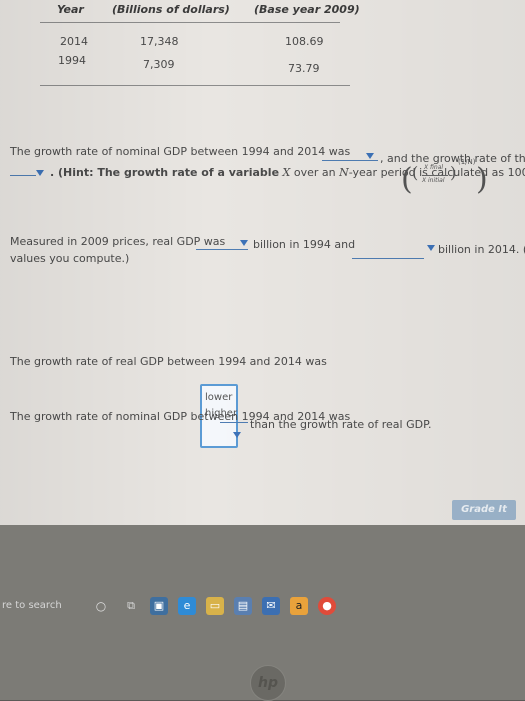 The width and height of the screenshot is (525, 701). Describe the element at coordinates (190, 22) in the screenshot. I see `table-header-rule` at that location.